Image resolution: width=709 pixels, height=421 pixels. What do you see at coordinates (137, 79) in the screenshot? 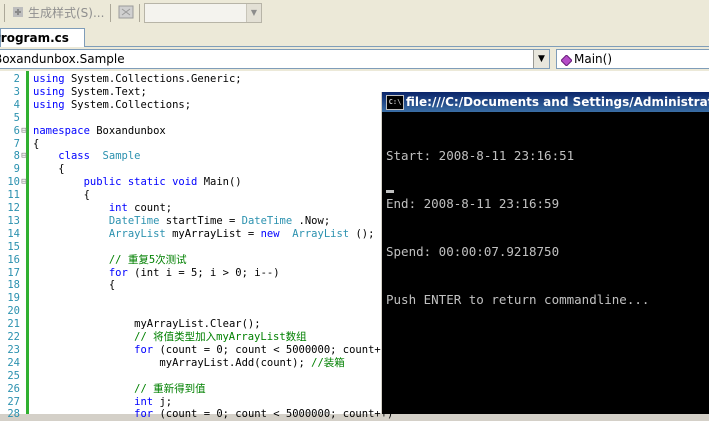
I see `code-text: using System.Collections.Generic;` at bounding box center [137, 79].